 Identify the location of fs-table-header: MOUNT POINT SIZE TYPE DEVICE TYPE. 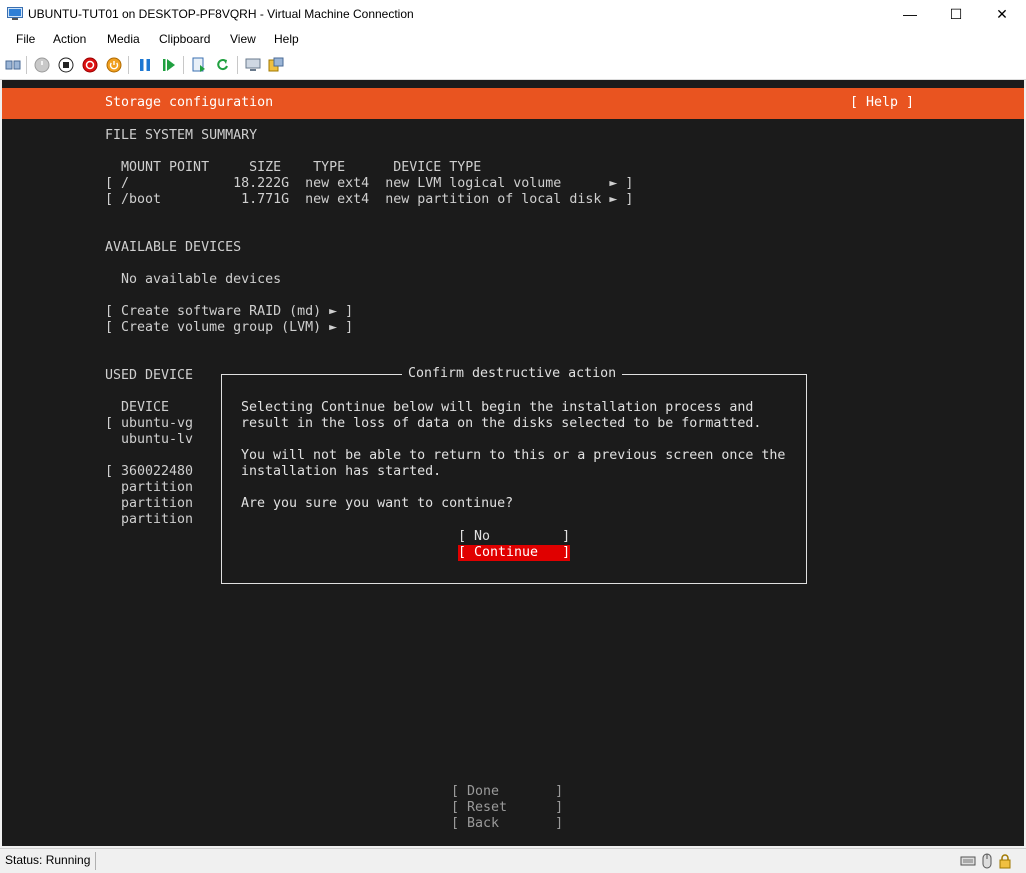
(293, 167).